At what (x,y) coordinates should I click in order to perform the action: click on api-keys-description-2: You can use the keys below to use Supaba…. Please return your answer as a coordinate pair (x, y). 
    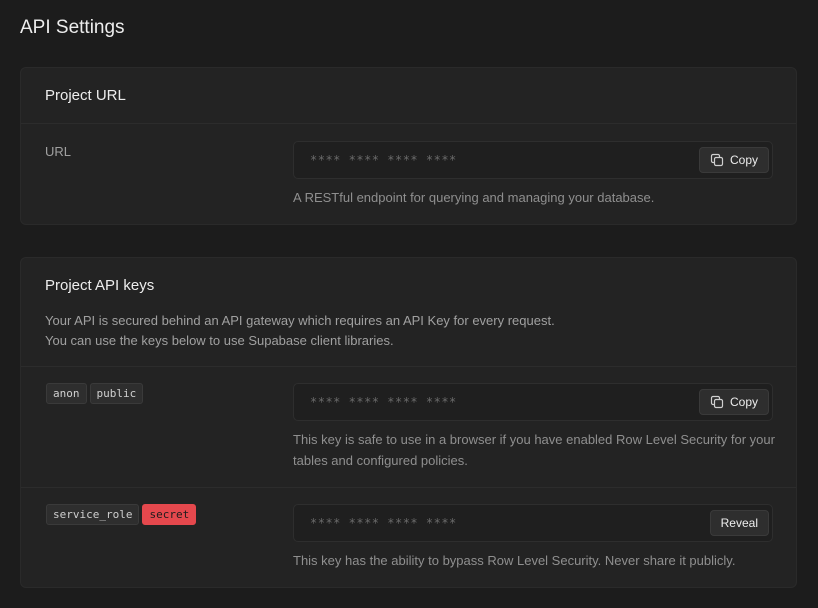
    Looking at the image, I should click on (219, 340).